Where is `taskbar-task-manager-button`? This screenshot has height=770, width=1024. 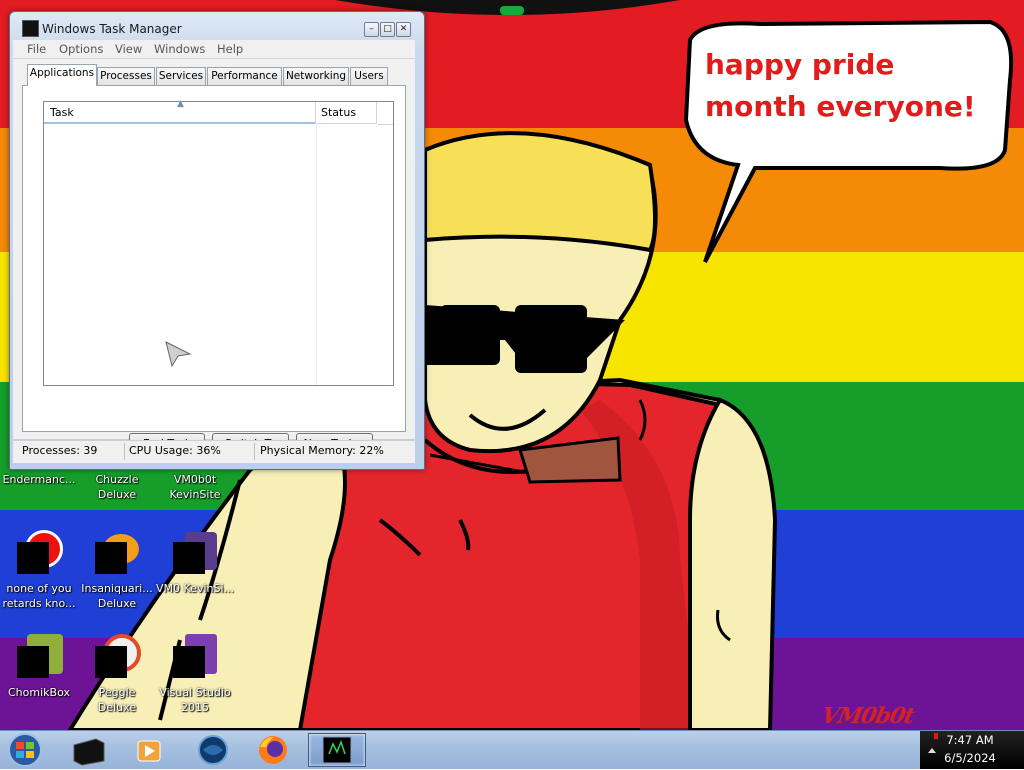
taskbar-task-manager-button is located at coordinates (337, 750).